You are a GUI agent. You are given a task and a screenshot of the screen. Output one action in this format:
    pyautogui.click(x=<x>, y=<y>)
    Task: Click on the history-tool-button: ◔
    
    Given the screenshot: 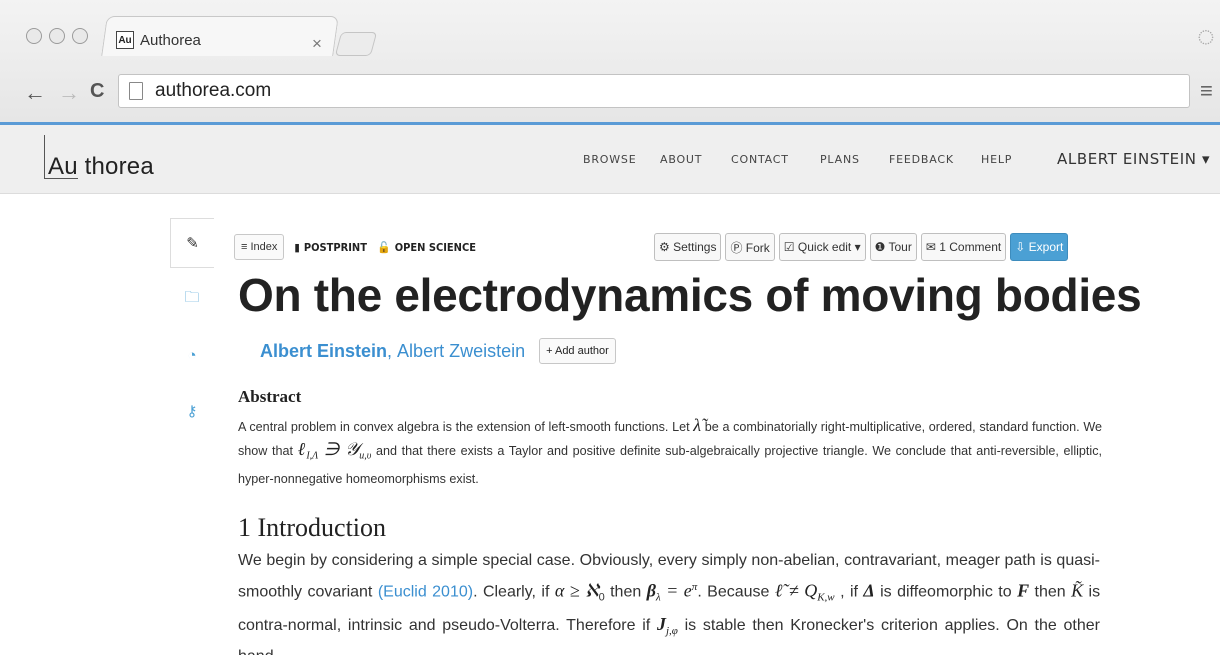 What is the action you would take?
    pyautogui.click(x=192, y=355)
    